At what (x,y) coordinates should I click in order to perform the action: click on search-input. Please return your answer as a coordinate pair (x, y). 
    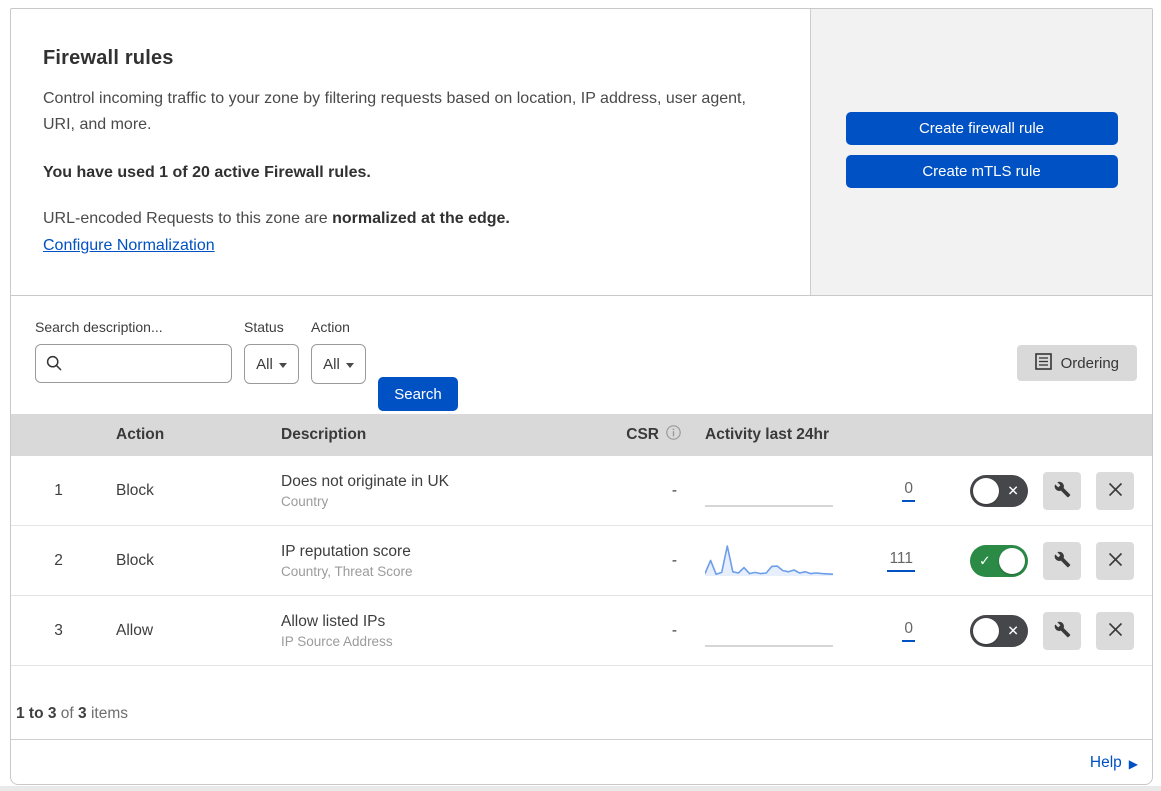
    Looking at the image, I should click on (133, 363).